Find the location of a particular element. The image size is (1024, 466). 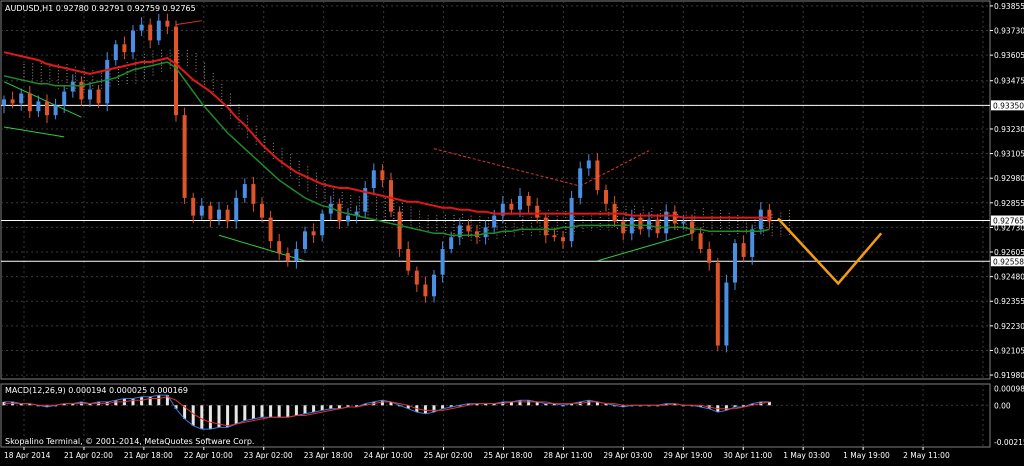

time-tick-label: 23 Apr 02:00 is located at coordinates (268, 455).